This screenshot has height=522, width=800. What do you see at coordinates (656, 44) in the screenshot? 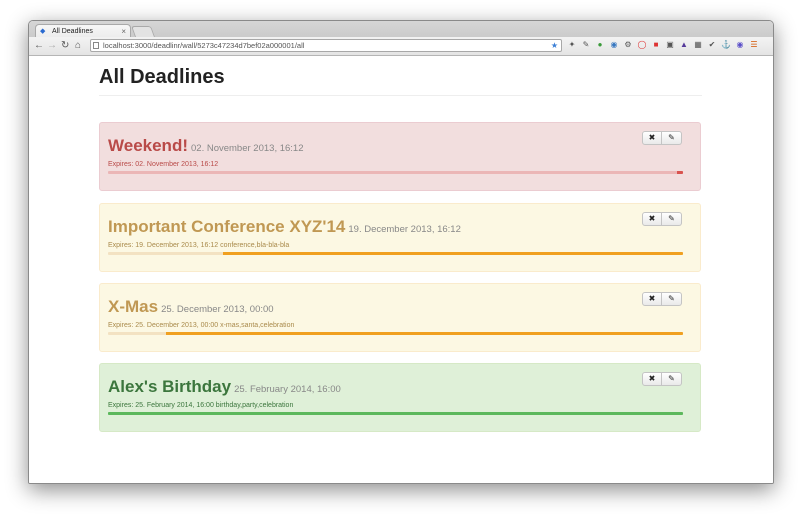
I see `stop-icon: ■` at bounding box center [656, 44].